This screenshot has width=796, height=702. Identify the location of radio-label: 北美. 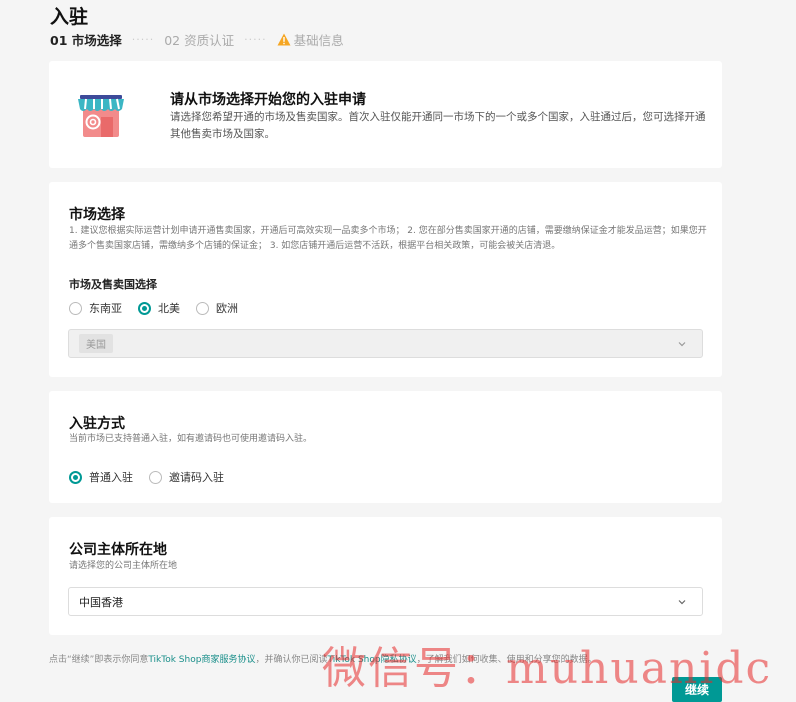
(169, 308).